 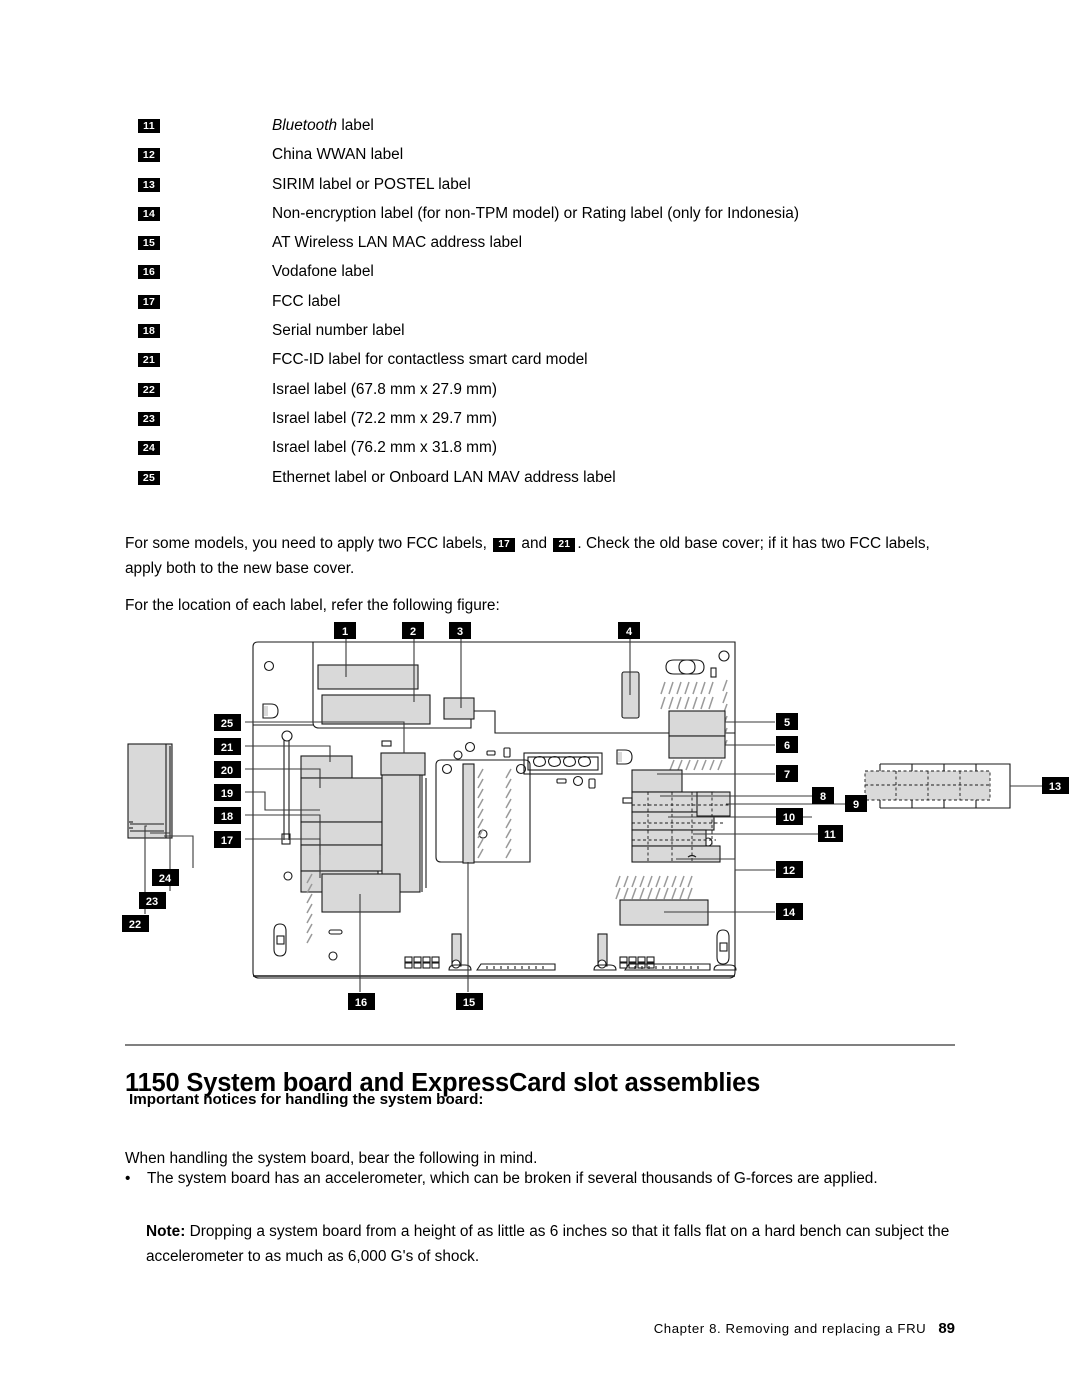 What do you see at coordinates (149, 477) in the screenshot?
I see `label-badge: 25` at bounding box center [149, 477].